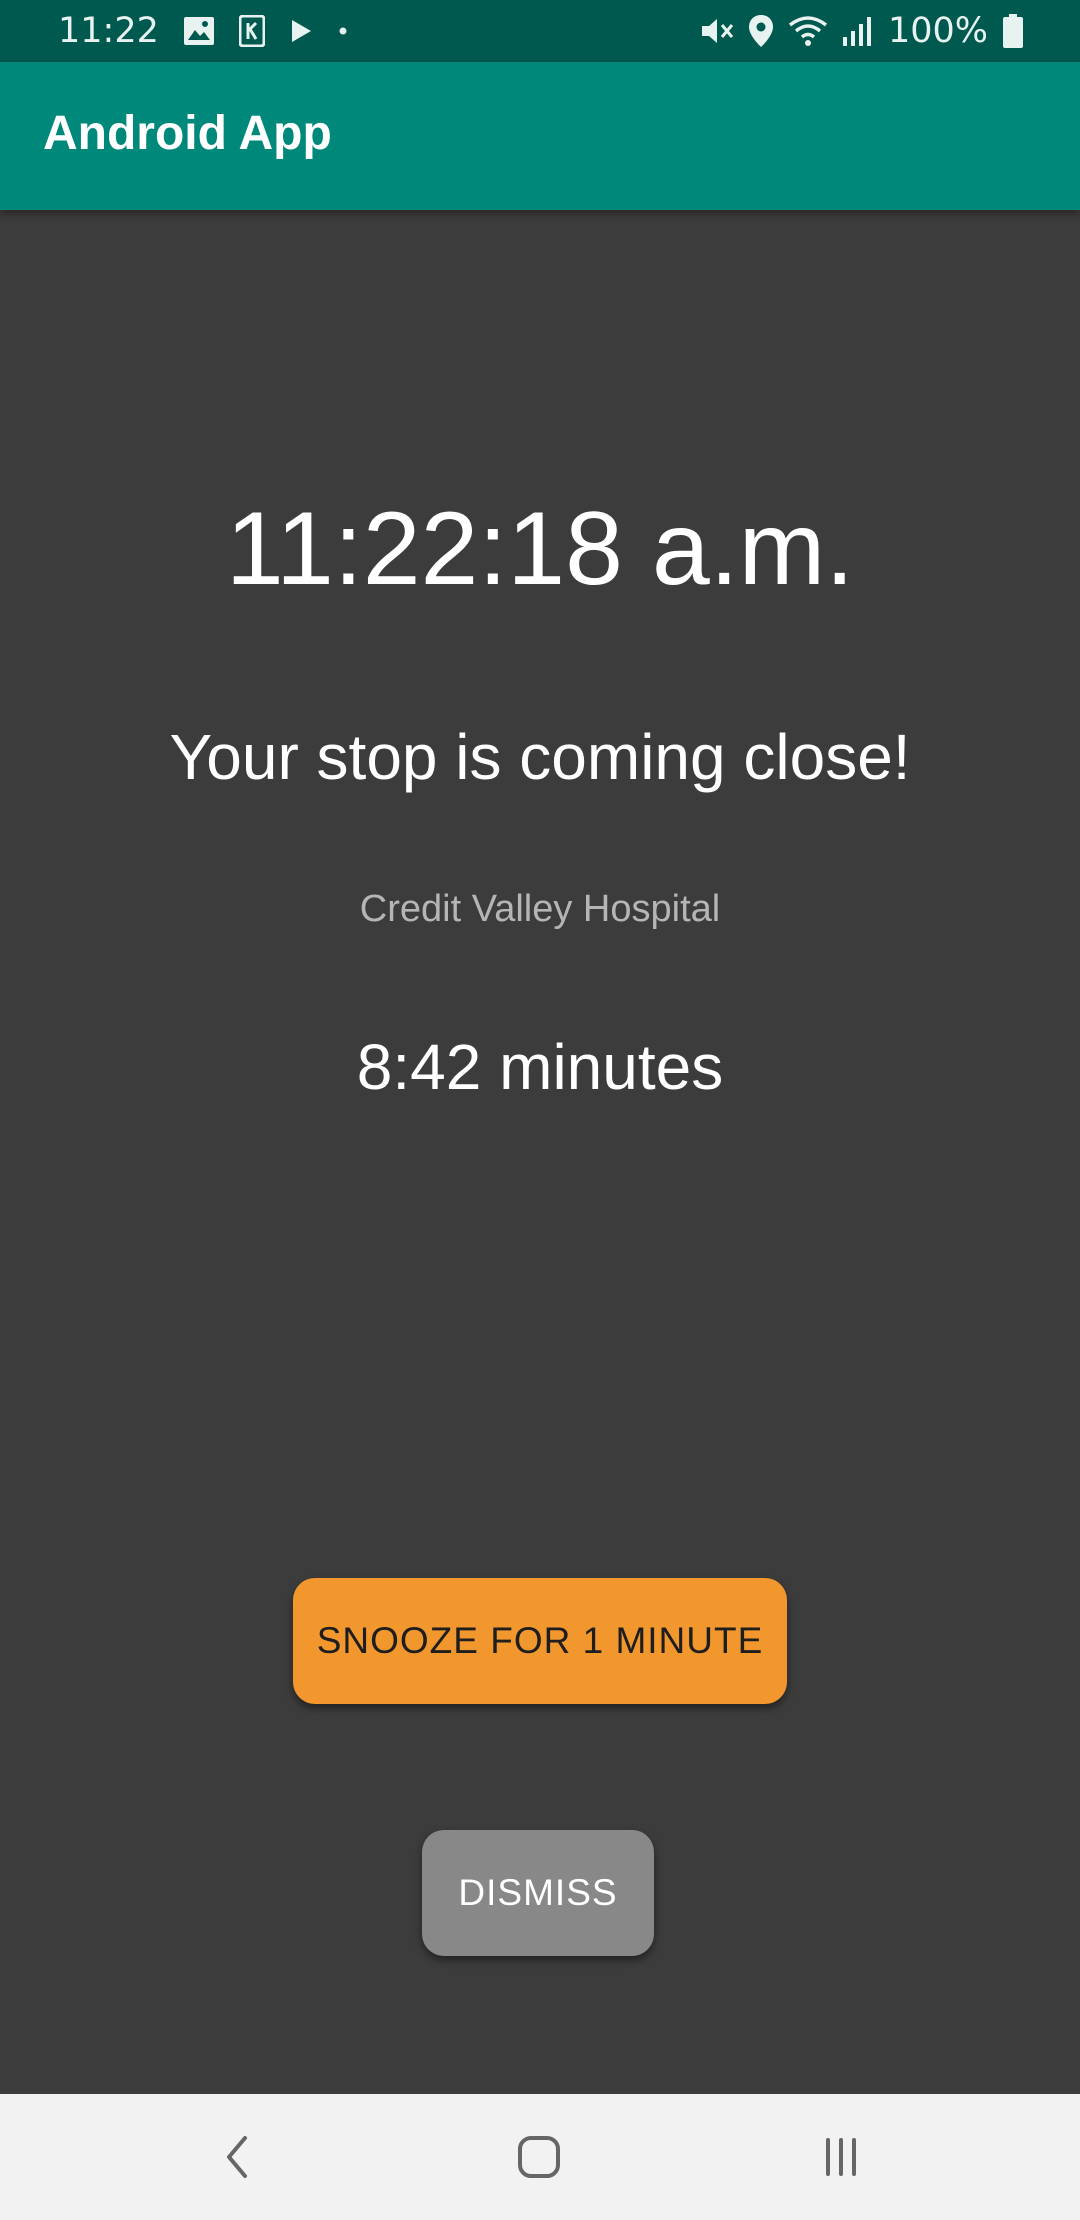  I want to click on alert-message: Your stop is coming close!, so click(540, 757).